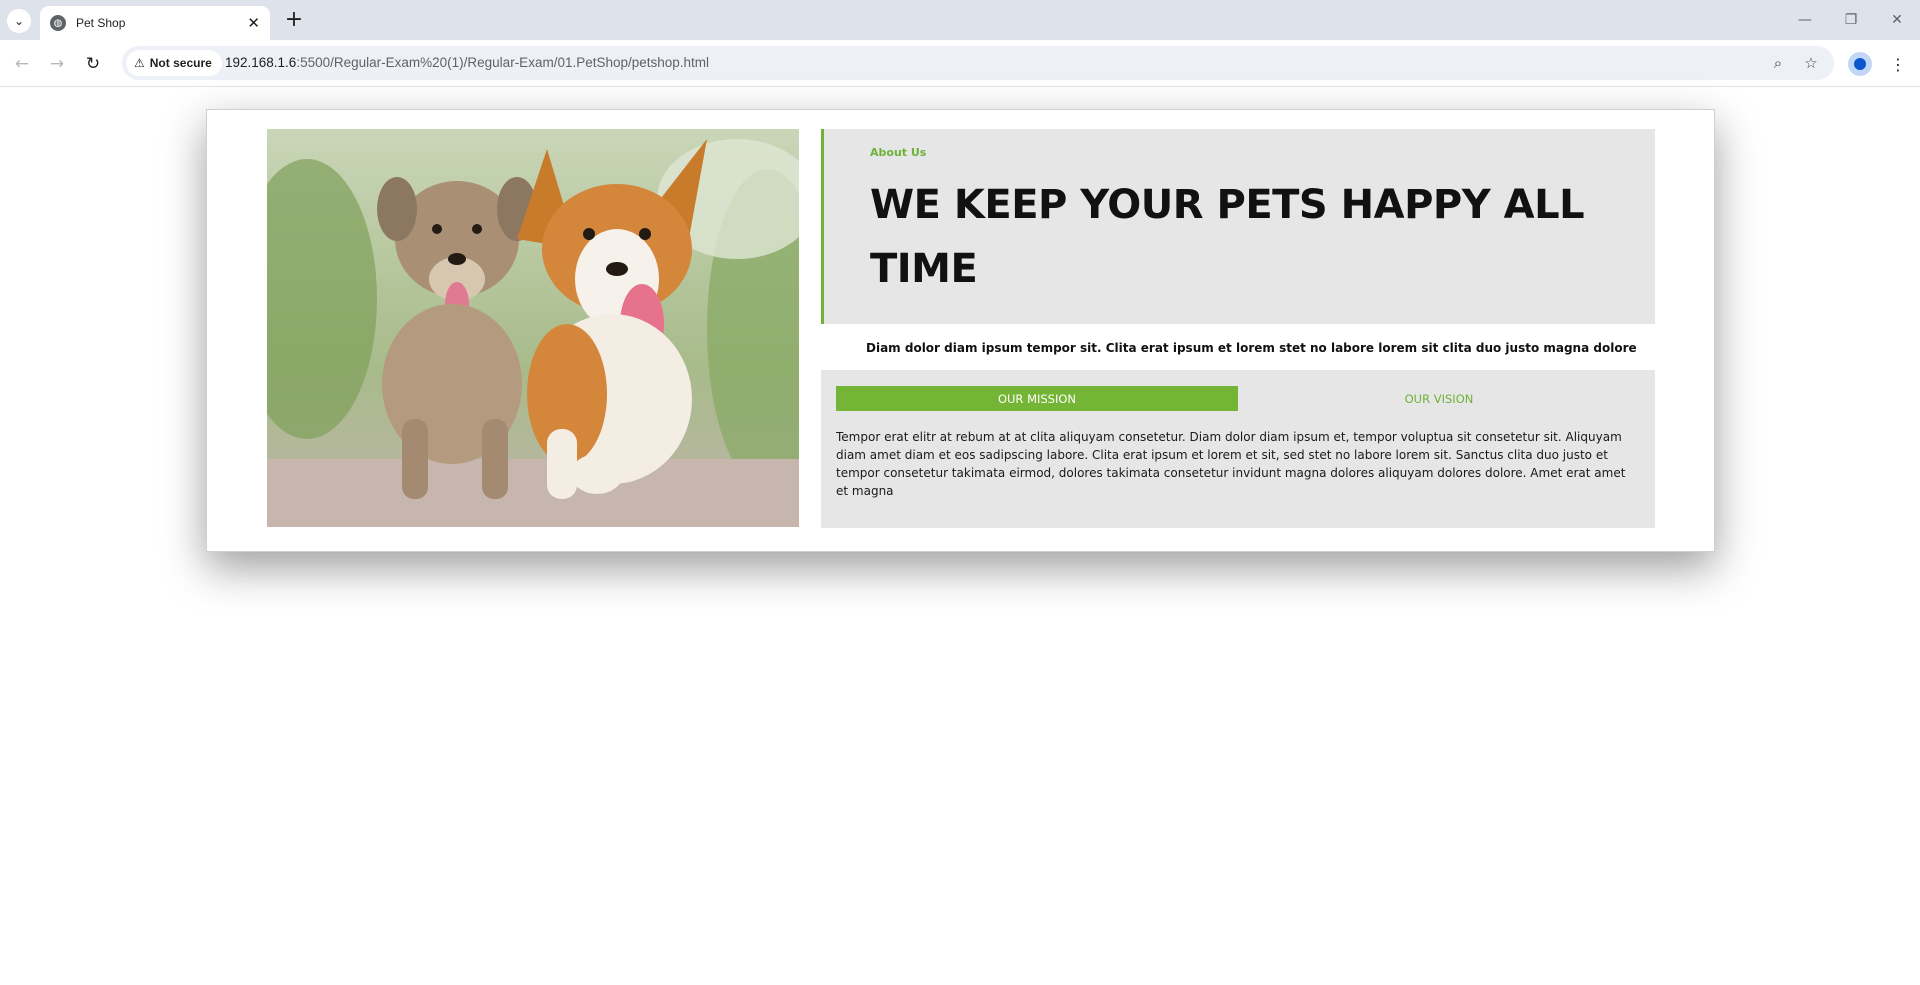 The height and width of the screenshot is (985, 1920). Describe the element at coordinates (93, 64) in the screenshot. I see `reload-icon: ↻` at that location.